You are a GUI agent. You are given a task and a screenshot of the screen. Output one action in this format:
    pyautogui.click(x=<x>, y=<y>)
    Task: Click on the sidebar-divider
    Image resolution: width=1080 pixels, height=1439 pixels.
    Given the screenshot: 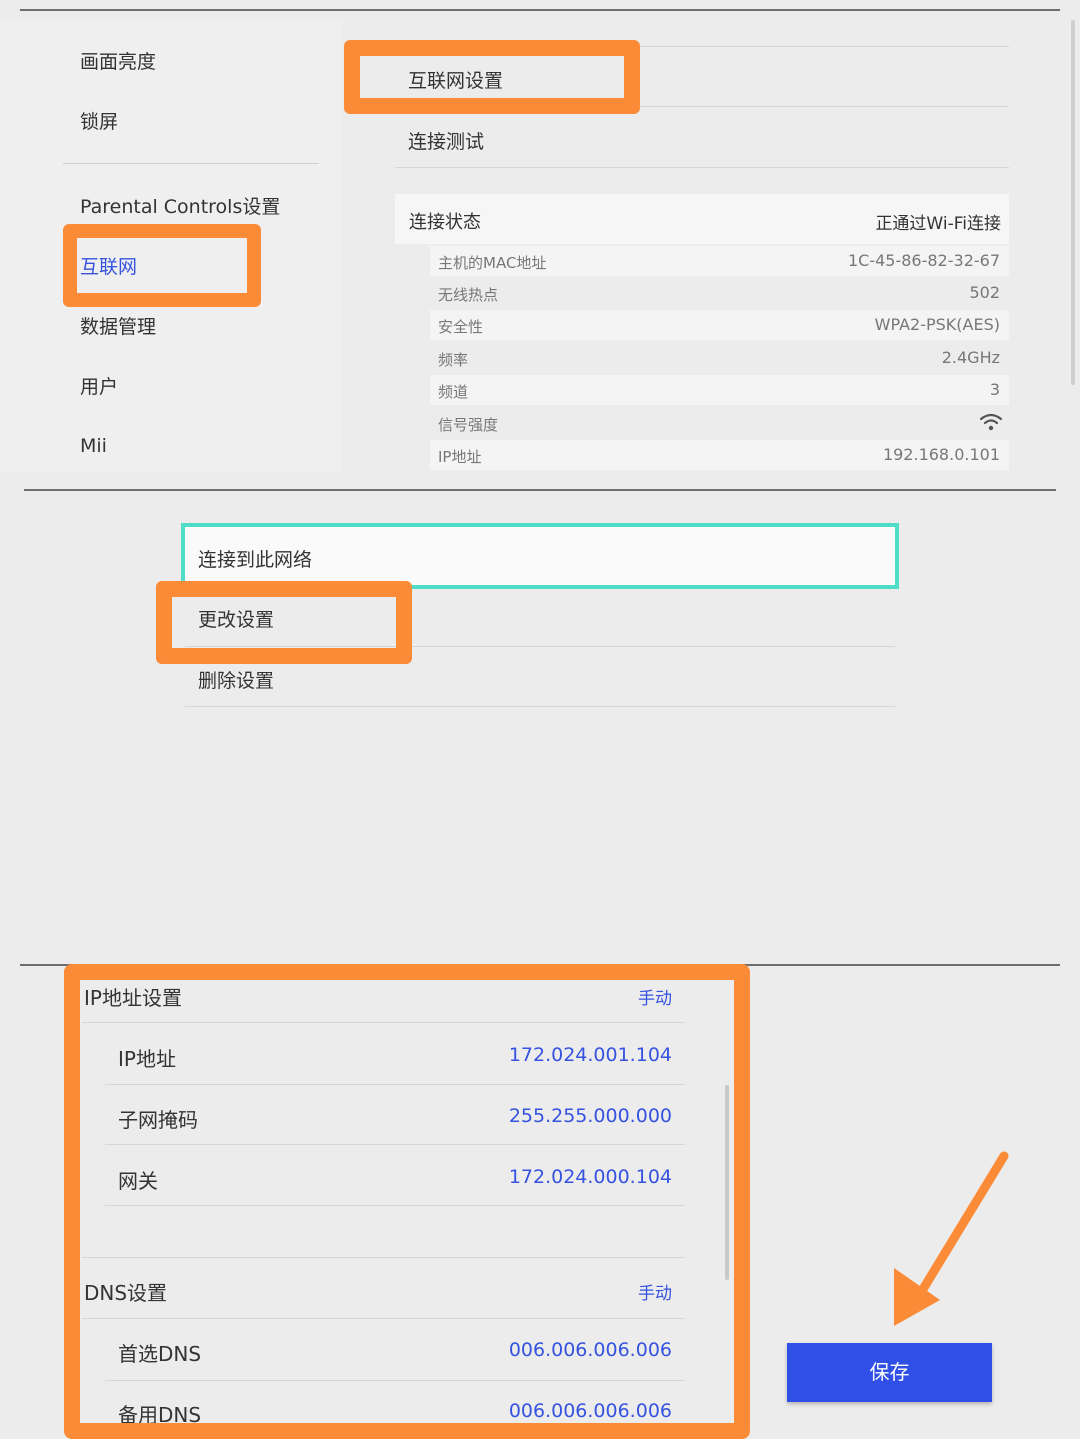 What is the action you would take?
    pyautogui.click(x=191, y=163)
    